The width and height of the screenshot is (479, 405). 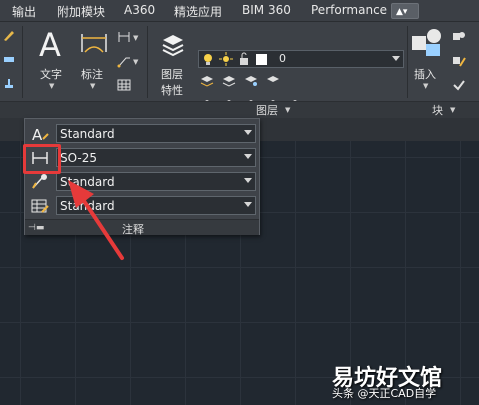 I want to click on layer-properties-label-2: 特性, so click(x=172, y=90).